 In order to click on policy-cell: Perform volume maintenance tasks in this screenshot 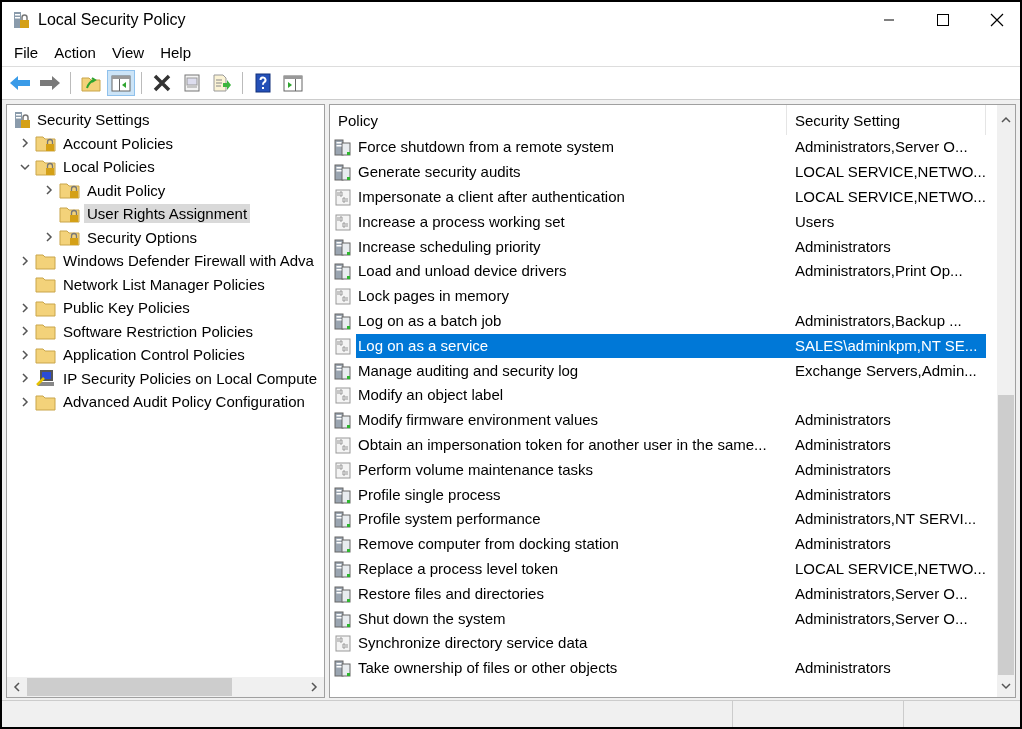, I will do `click(571, 469)`.